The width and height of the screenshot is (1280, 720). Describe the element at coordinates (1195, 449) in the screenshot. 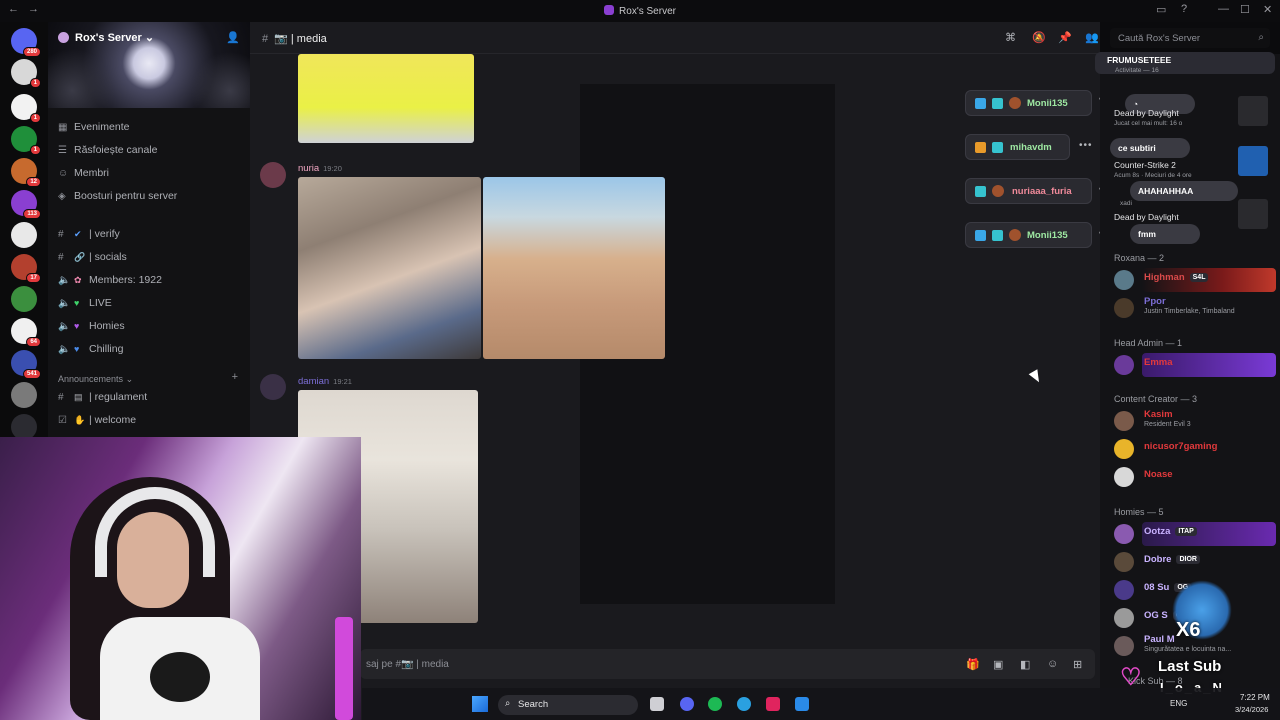

I see `member-row: nicusor7gaming` at that location.